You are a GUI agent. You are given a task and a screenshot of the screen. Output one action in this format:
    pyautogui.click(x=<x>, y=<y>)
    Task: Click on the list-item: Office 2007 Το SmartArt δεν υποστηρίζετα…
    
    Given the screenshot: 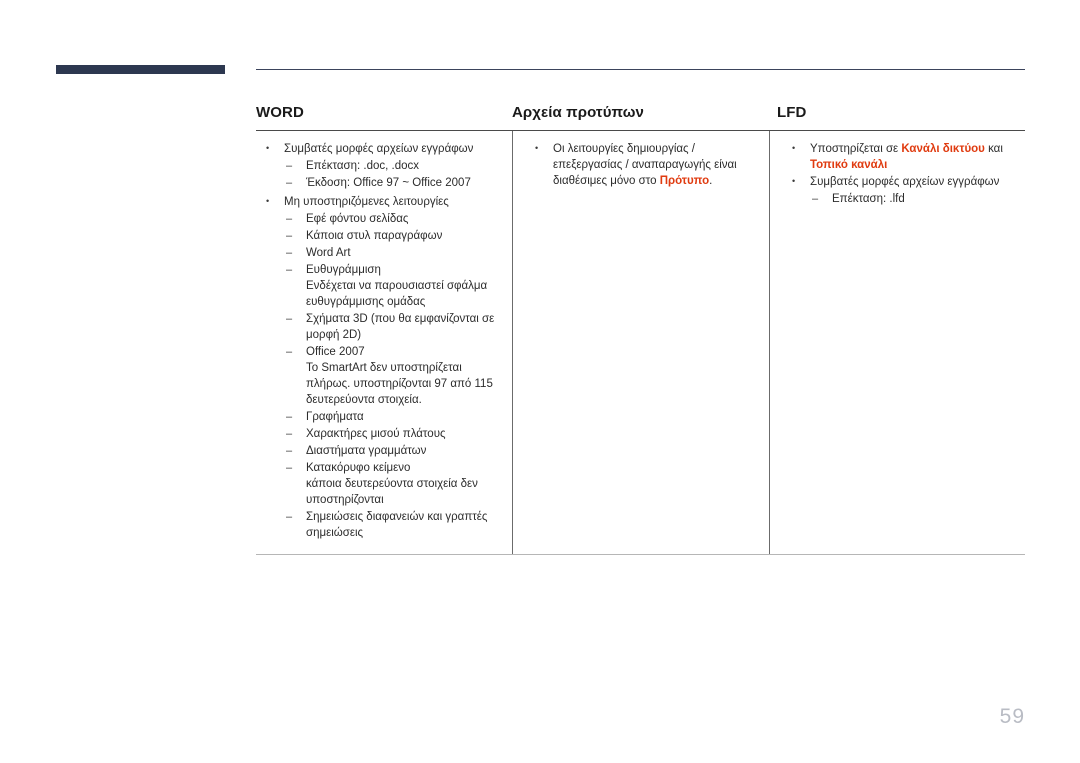 What is the action you would take?
    pyautogui.click(x=393, y=376)
    